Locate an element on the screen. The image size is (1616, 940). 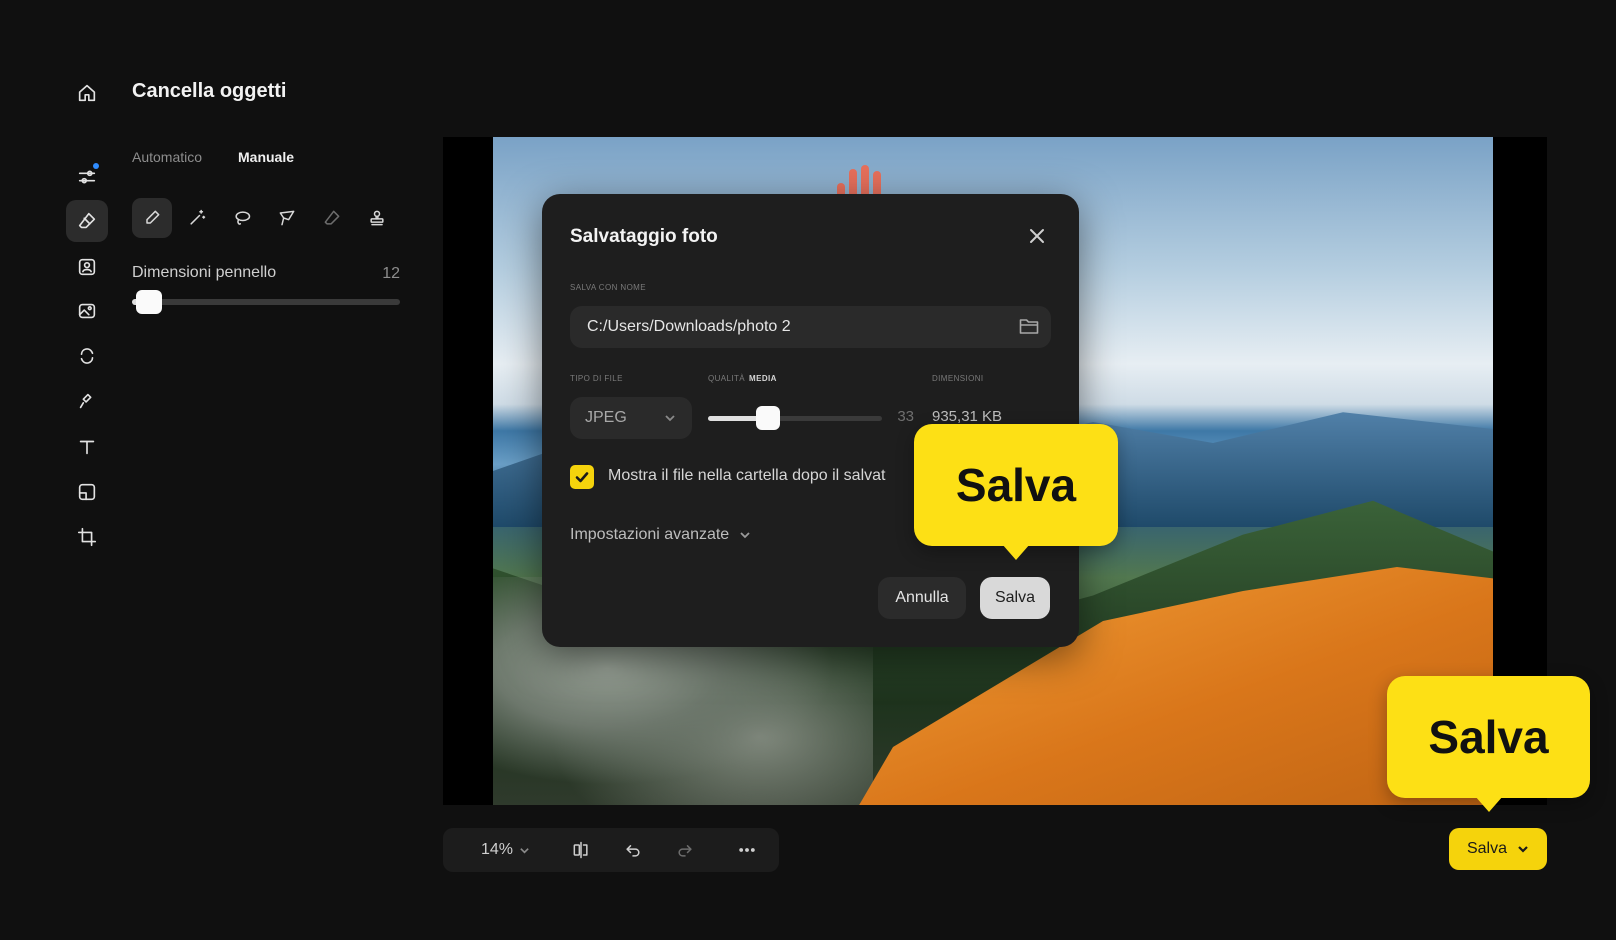
magic-wand-tool is located at coordinates (197, 218).